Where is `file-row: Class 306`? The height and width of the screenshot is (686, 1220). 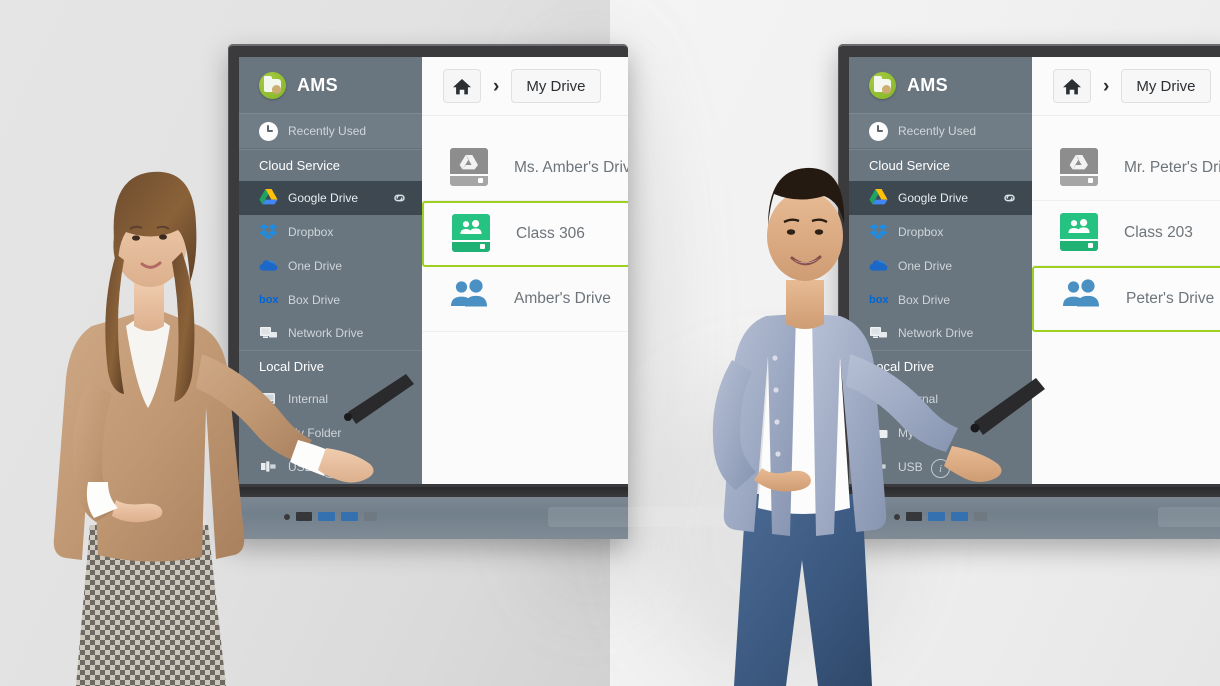
file-row: Class 306 is located at coordinates (525, 234).